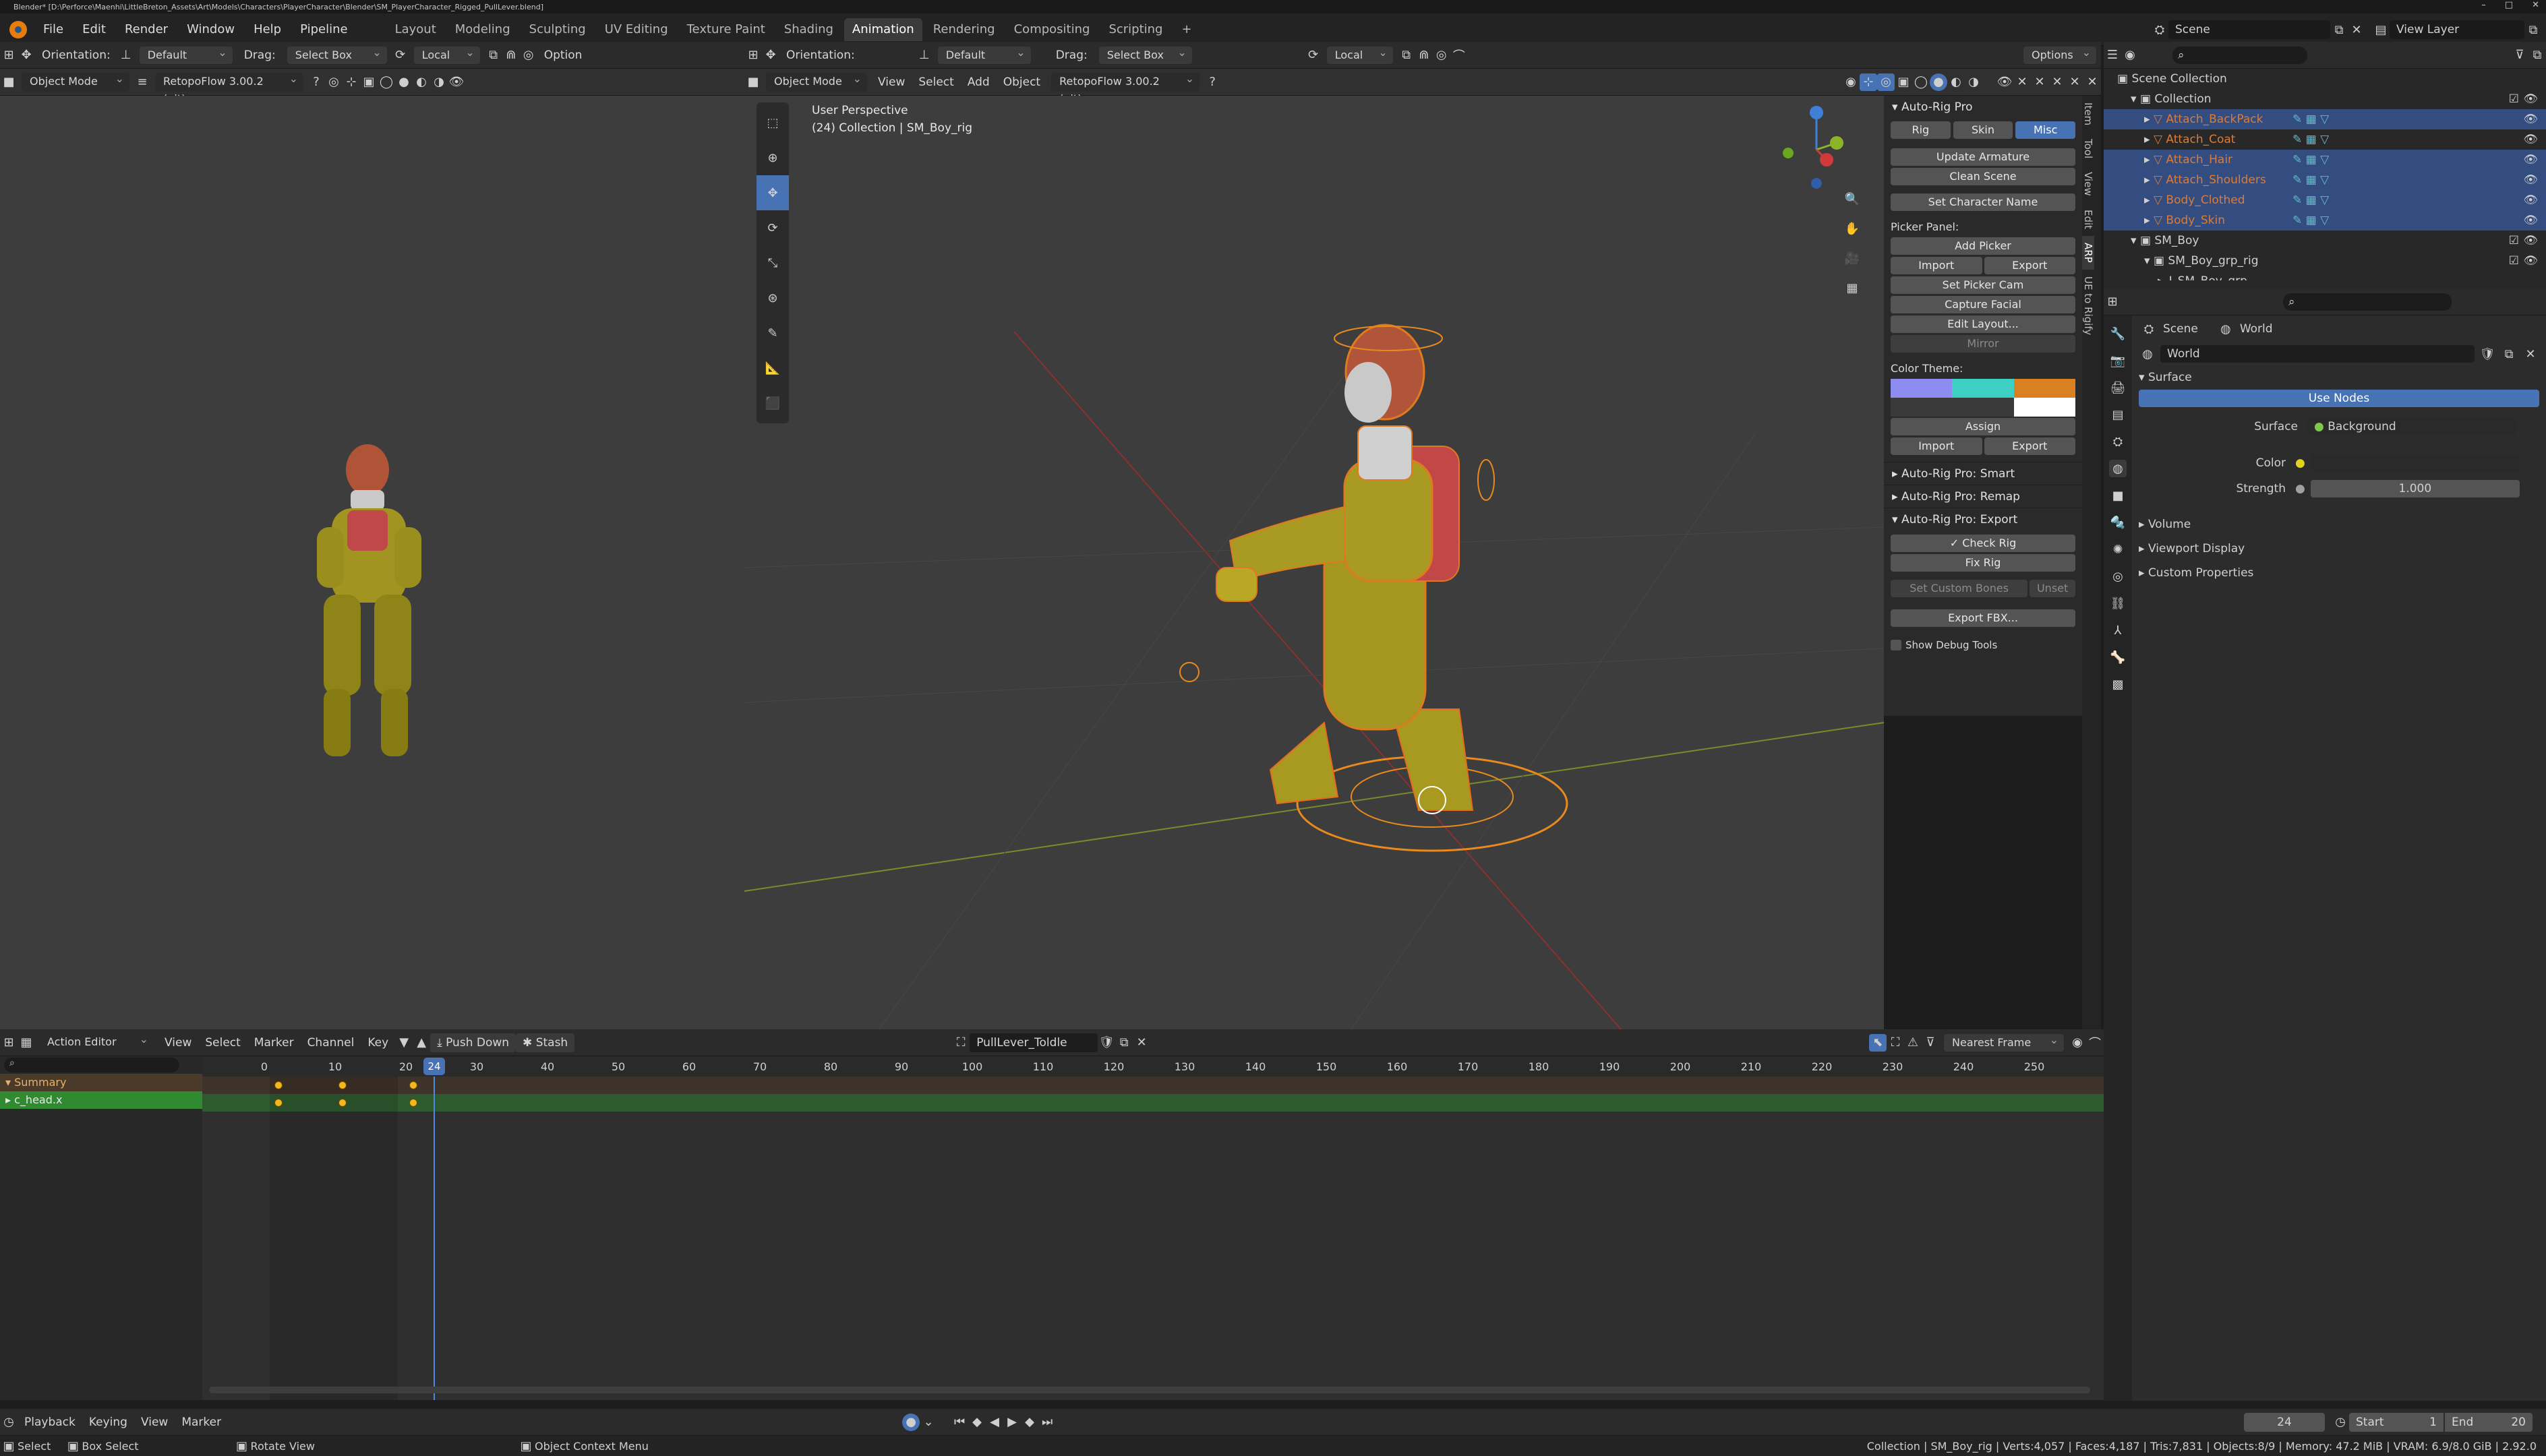 The height and width of the screenshot is (1456, 2546). Describe the element at coordinates (816, 81) in the screenshot. I see `main-mode-dropdown: Object Mode` at that location.